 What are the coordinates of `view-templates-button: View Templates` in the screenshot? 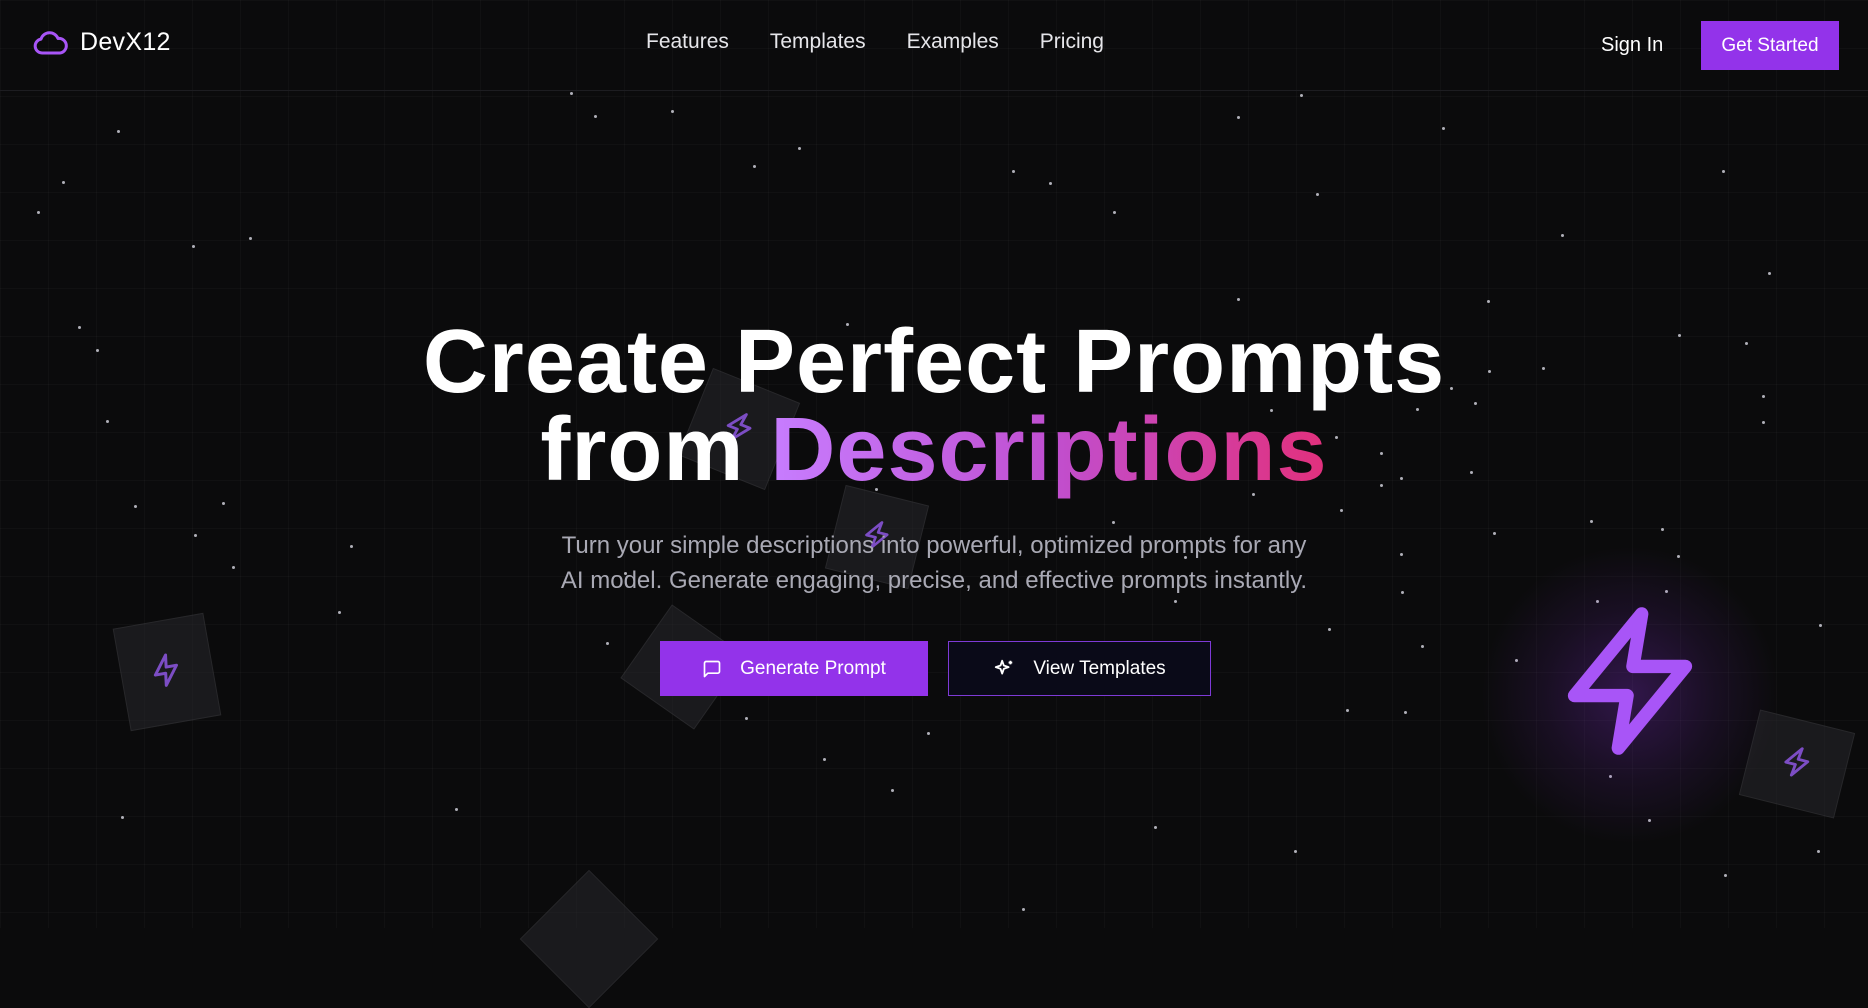 It's located at (1079, 668).